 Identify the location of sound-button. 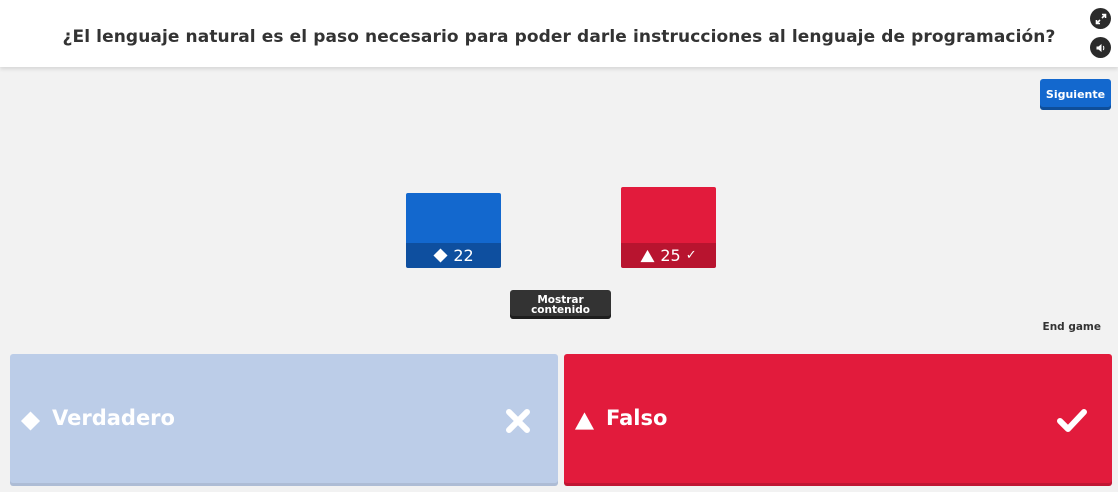
(1100, 47).